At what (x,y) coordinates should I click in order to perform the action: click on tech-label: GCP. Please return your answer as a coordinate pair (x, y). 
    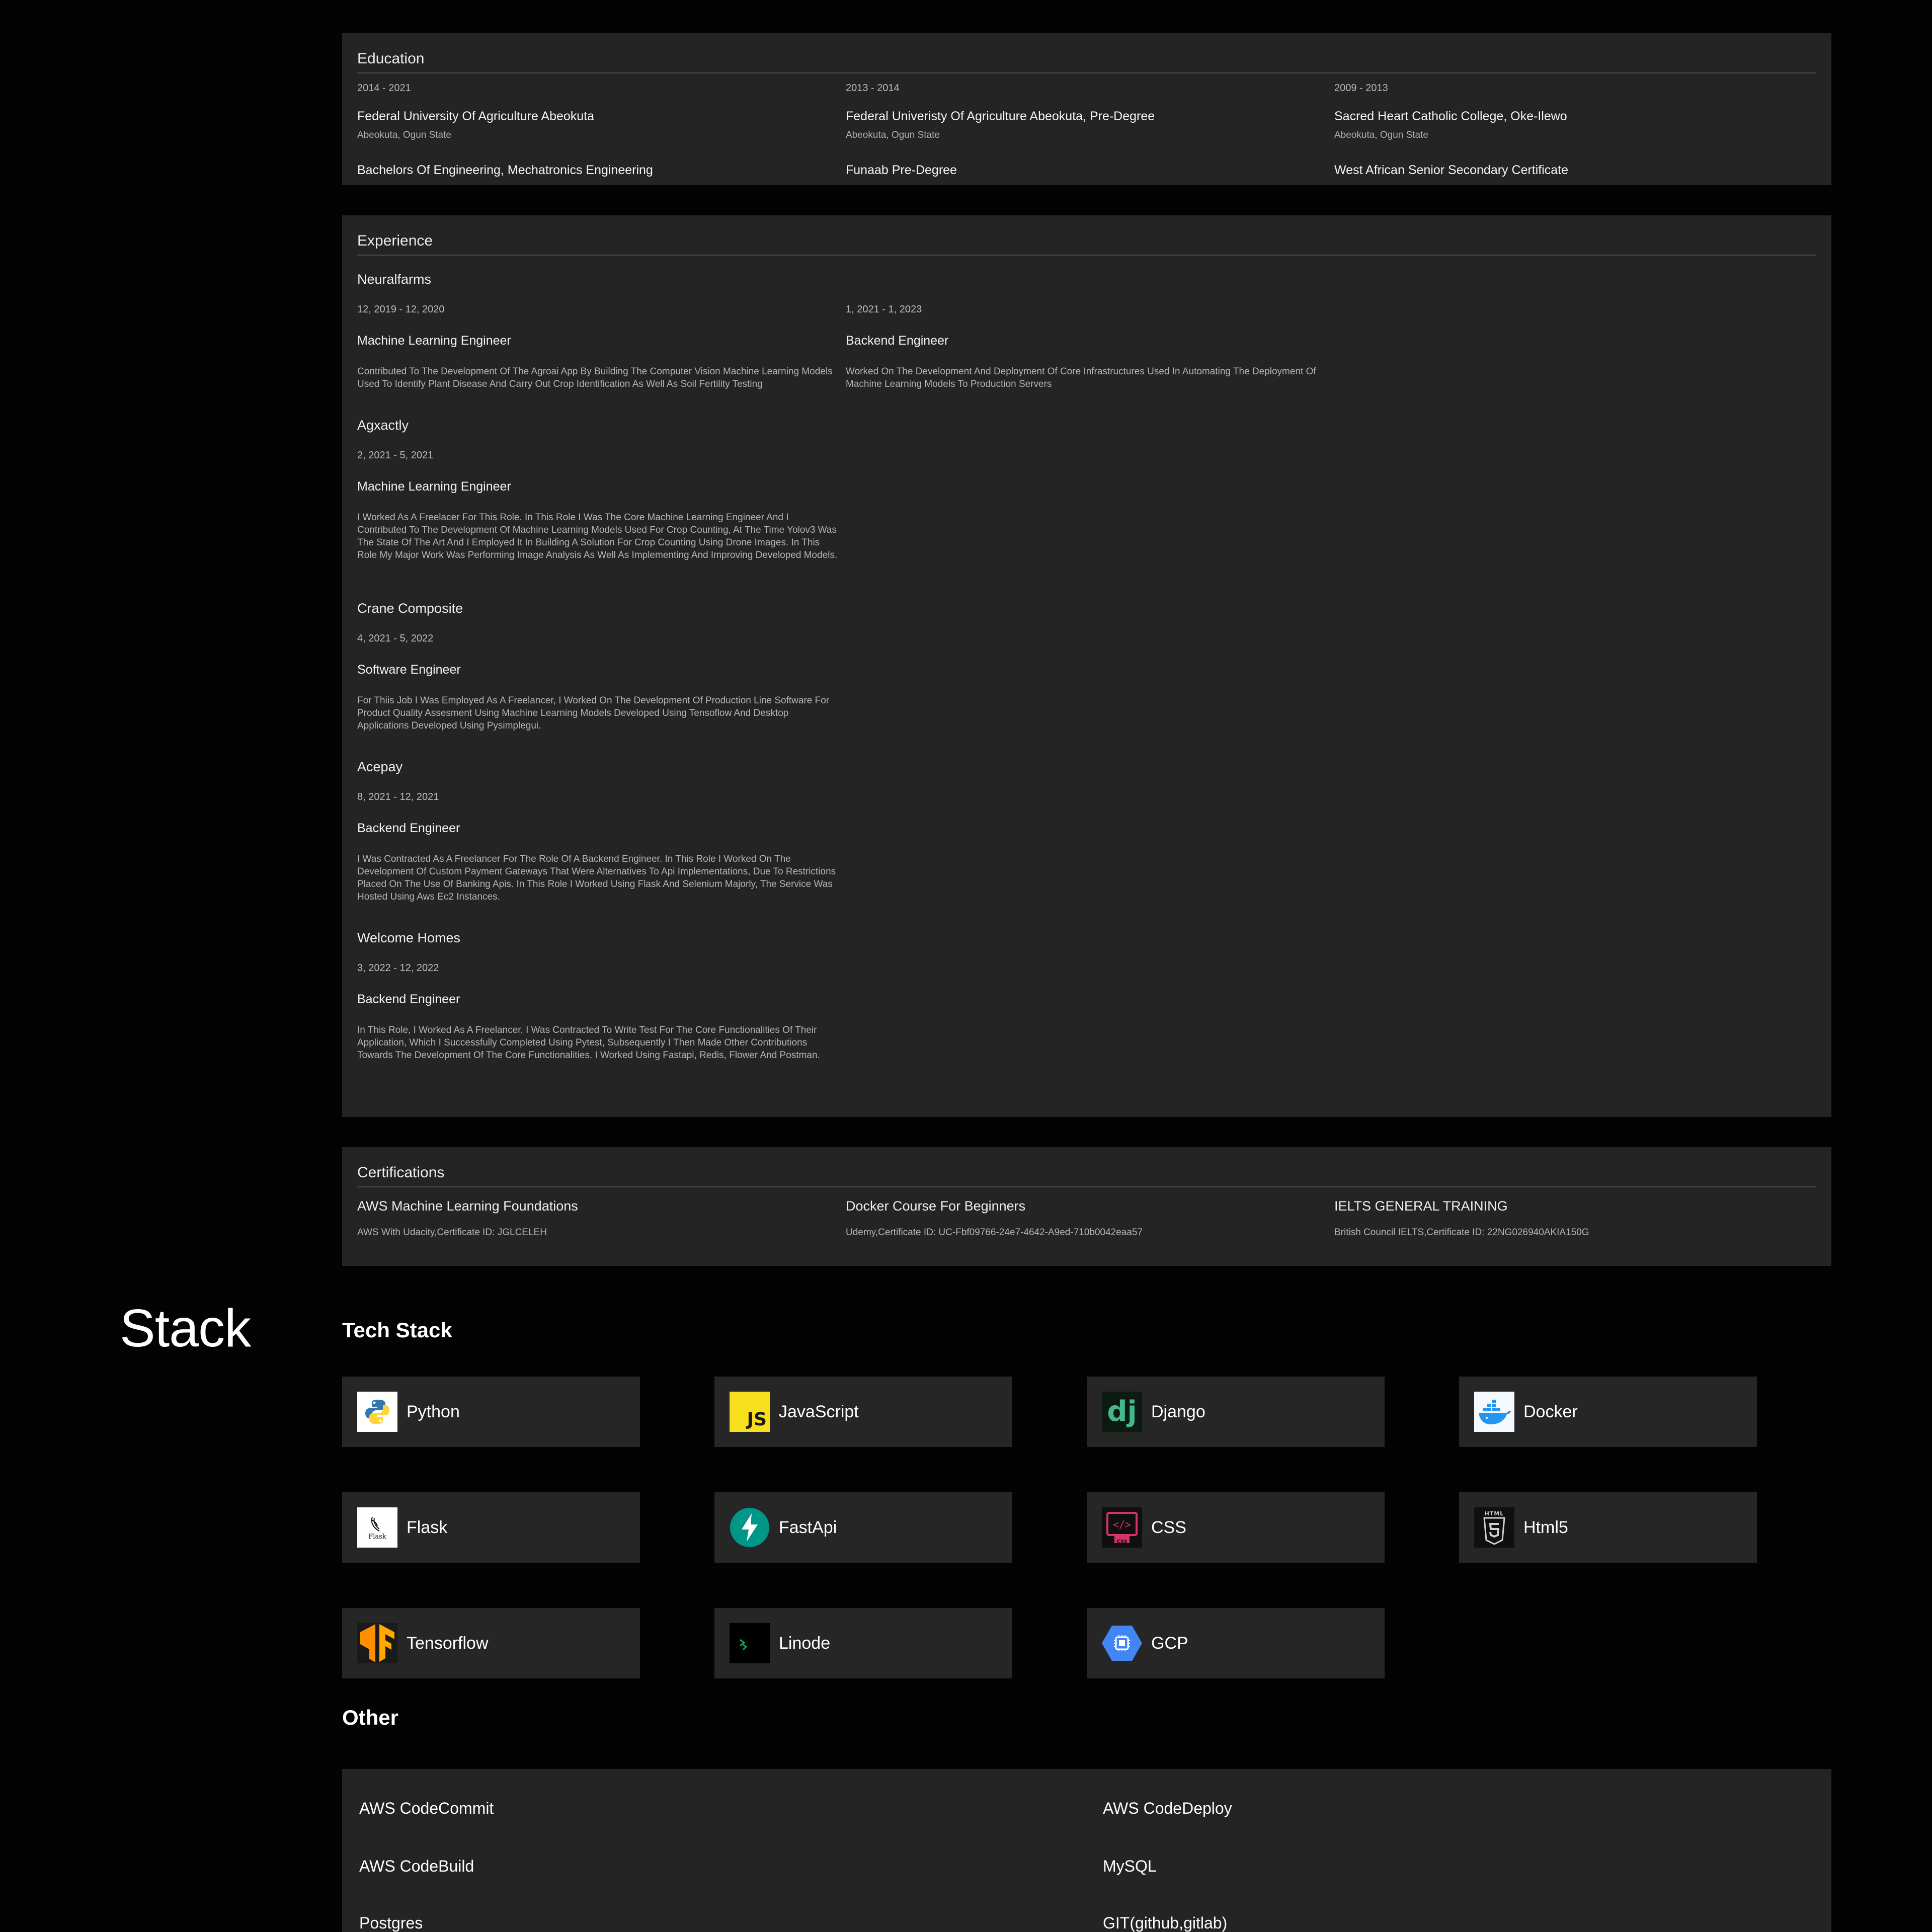
    Looking at the image, I should click on (1170, 1643).